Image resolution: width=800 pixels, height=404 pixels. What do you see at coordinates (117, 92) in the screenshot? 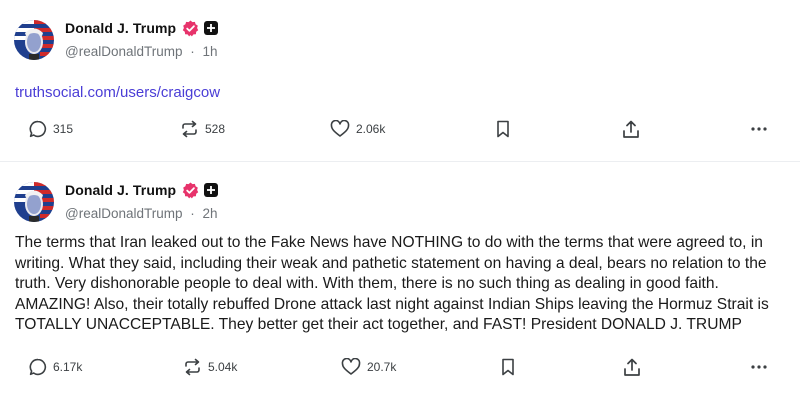
I see `post-link: truthsocial.com/users/craigcow` at bounding box center [117, 92].